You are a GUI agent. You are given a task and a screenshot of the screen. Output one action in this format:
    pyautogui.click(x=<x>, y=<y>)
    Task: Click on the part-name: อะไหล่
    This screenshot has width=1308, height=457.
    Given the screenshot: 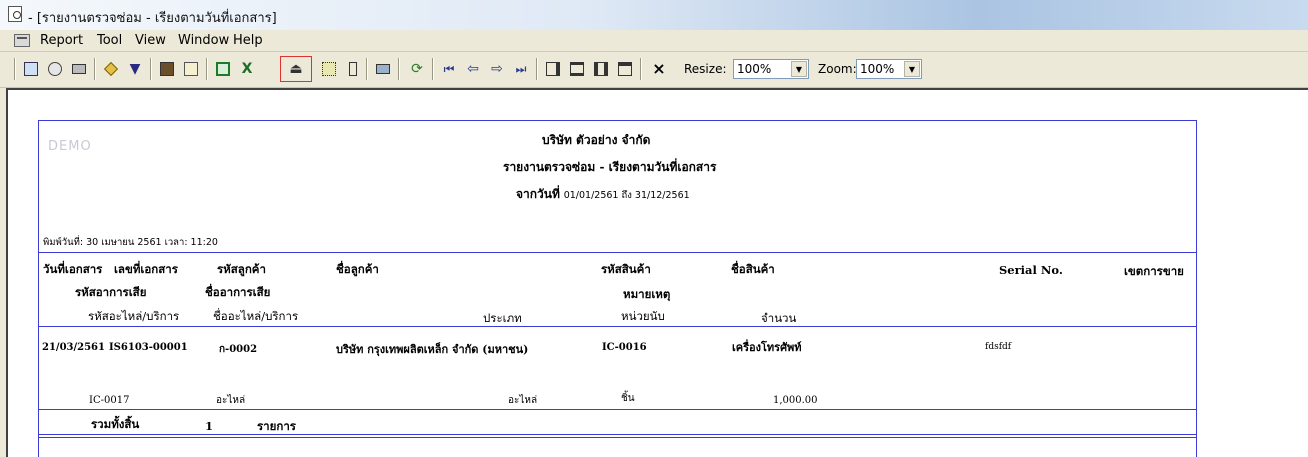 What is the action you would take?
    pyautogui.click(x=231, y=400)
    